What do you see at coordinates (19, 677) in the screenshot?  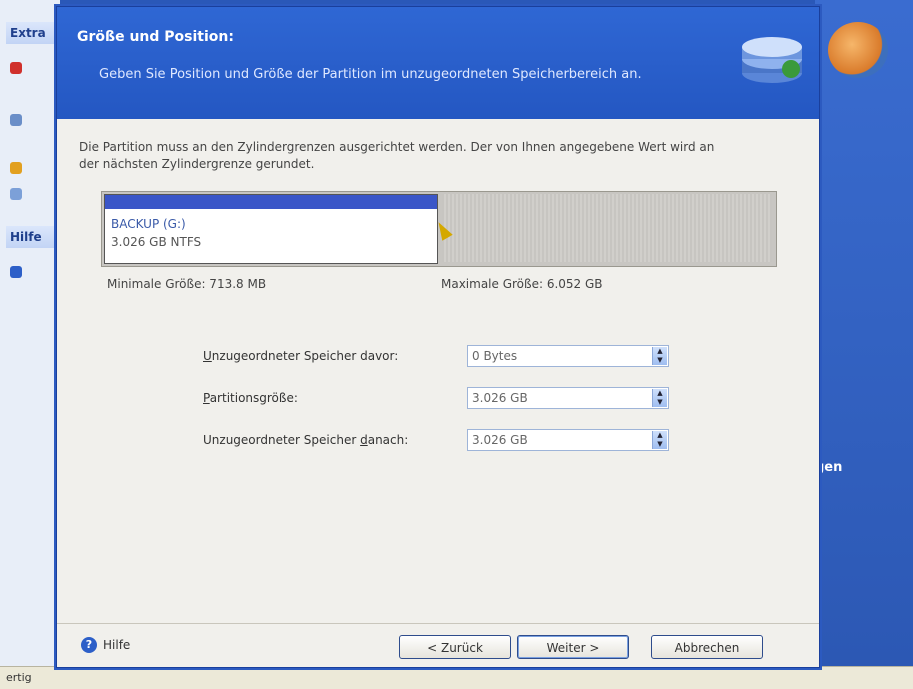 I see `status-text: ertig` at bounding box center [19, 677].